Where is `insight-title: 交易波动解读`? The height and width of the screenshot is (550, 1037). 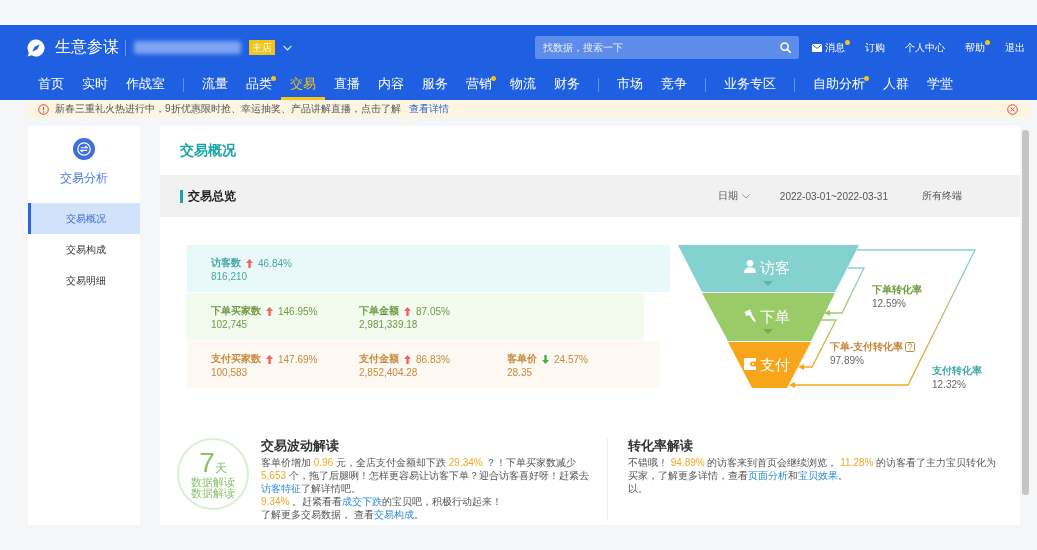 insight-title: 交易波动解读 is located at coordinates (300, 446).